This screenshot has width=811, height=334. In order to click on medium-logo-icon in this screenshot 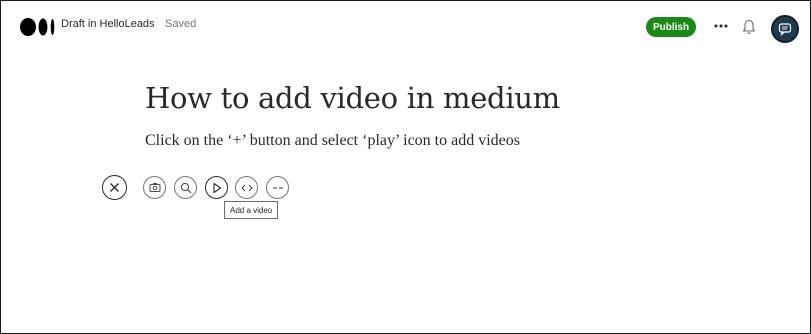, I will do `click(38, 27)`.